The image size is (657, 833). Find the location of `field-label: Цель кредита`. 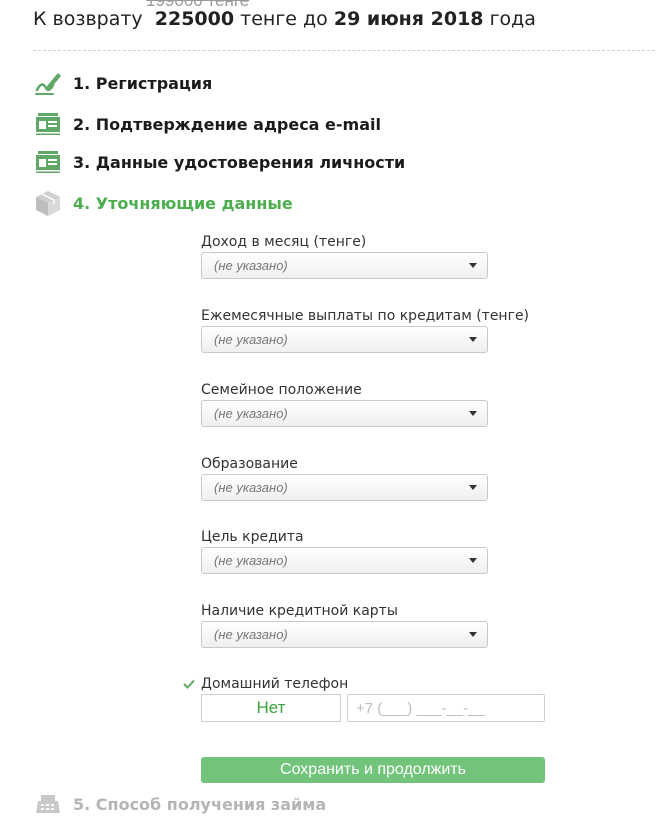

field-label: Цель кредита is located at coordinates (252, 537).